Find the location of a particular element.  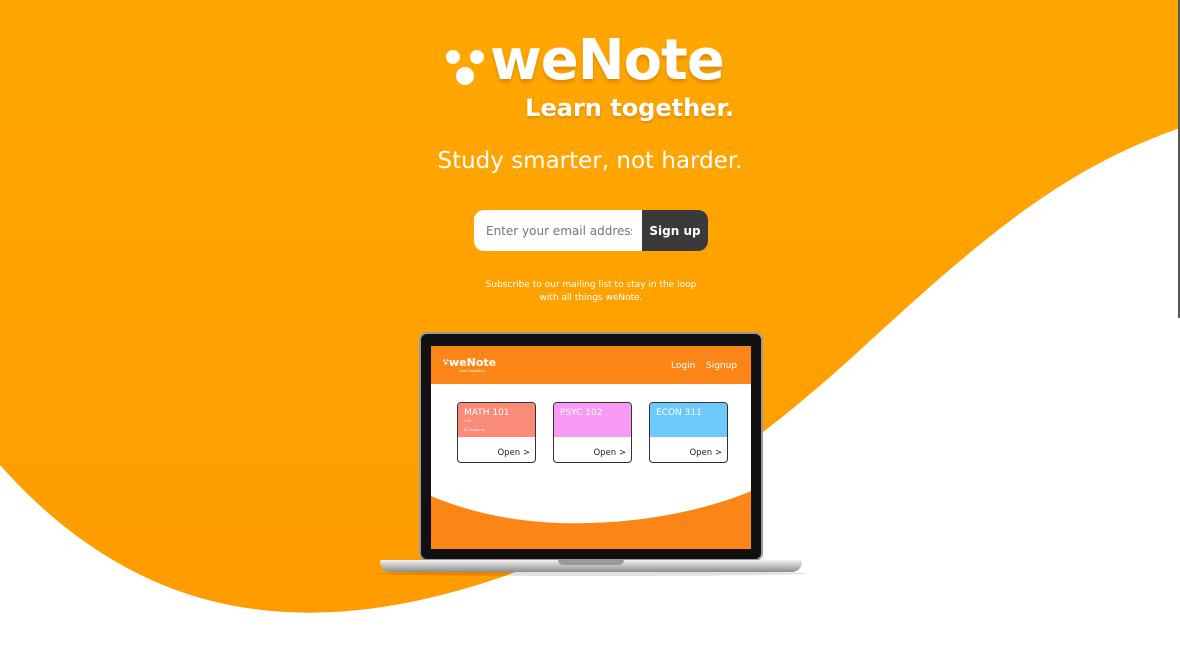

signup-button: Sign up is located at coordinates (675, 230).